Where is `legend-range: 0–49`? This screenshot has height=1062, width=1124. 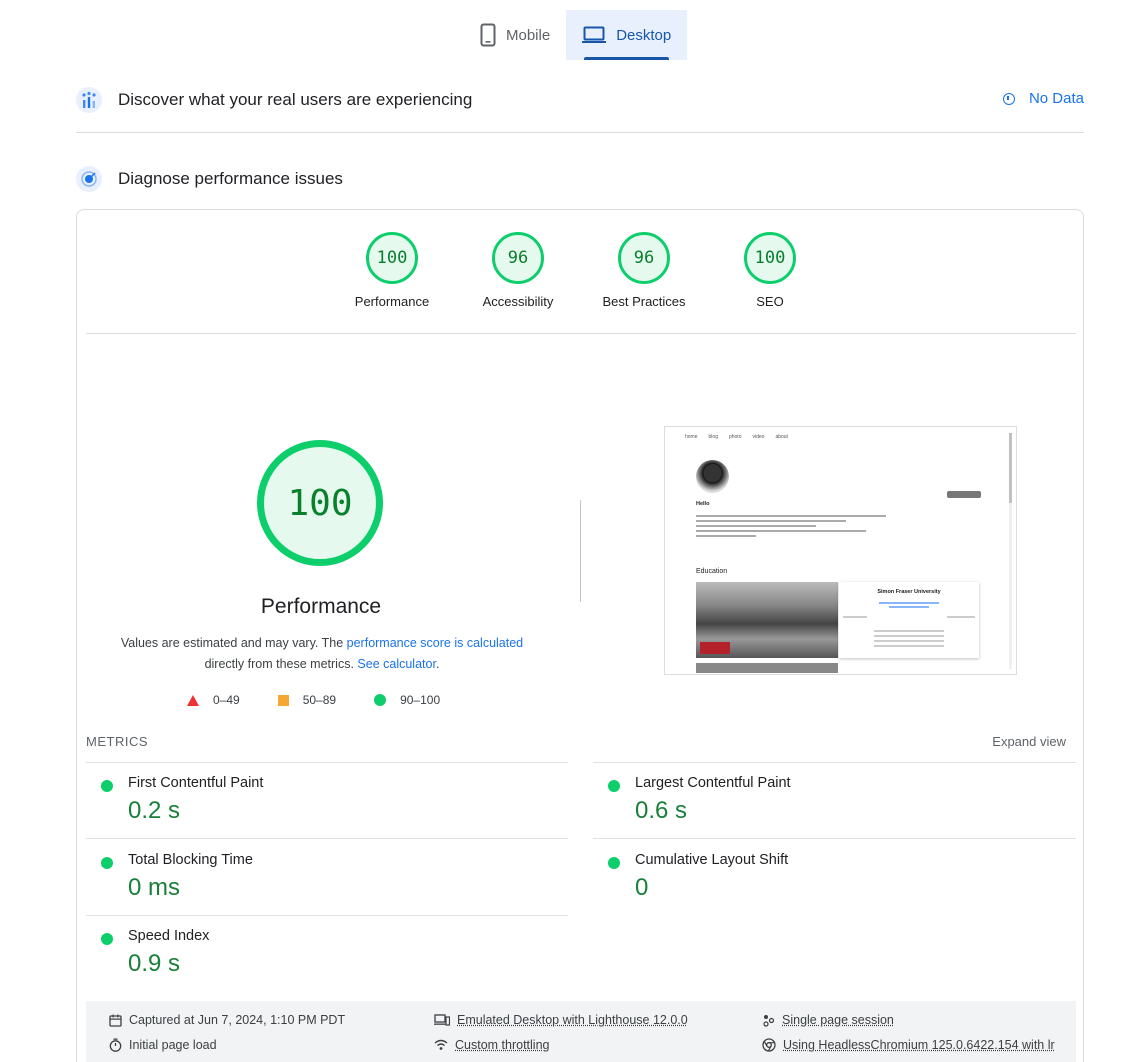
legend-range: 0–49 is located at coordinates (226, 700).